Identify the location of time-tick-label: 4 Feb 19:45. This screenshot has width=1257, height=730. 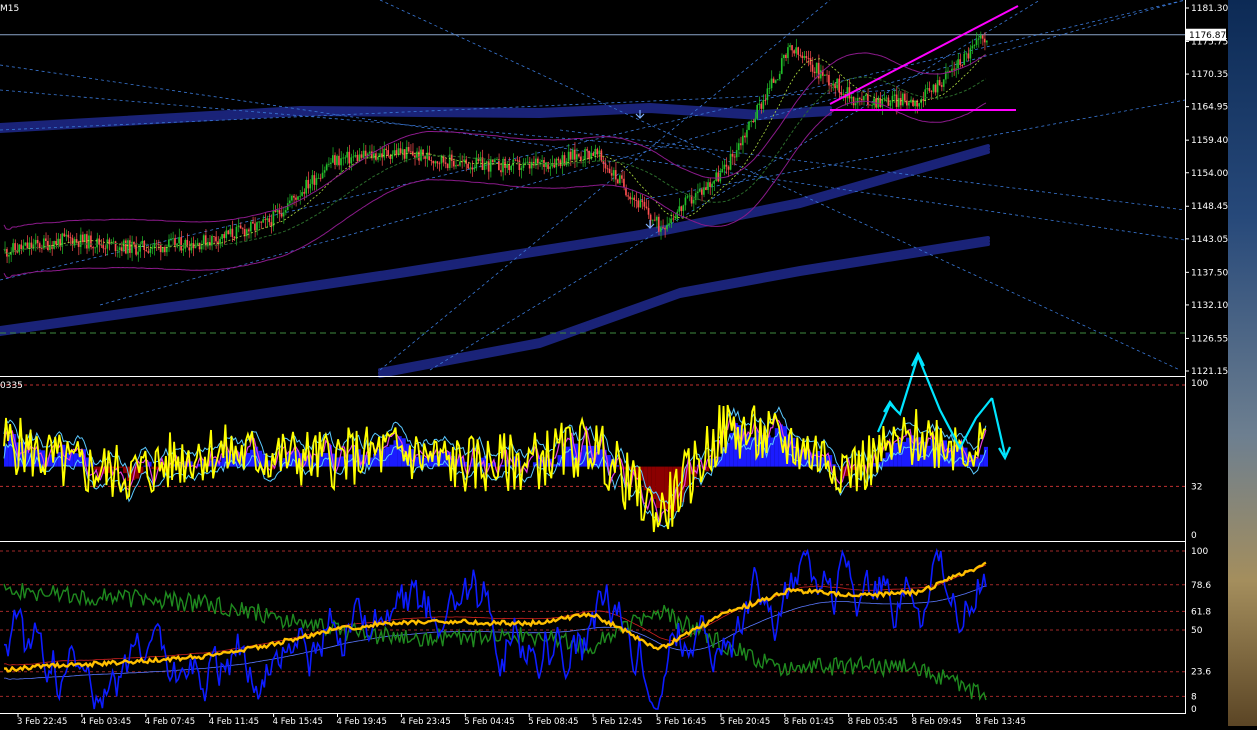
(362, 721).